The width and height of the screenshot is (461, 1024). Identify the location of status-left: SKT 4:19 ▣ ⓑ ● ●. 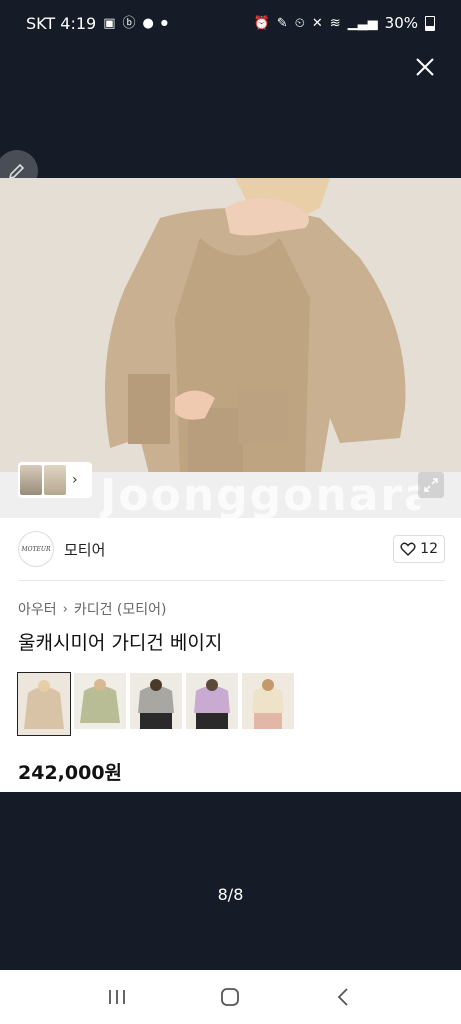
(97, 23).